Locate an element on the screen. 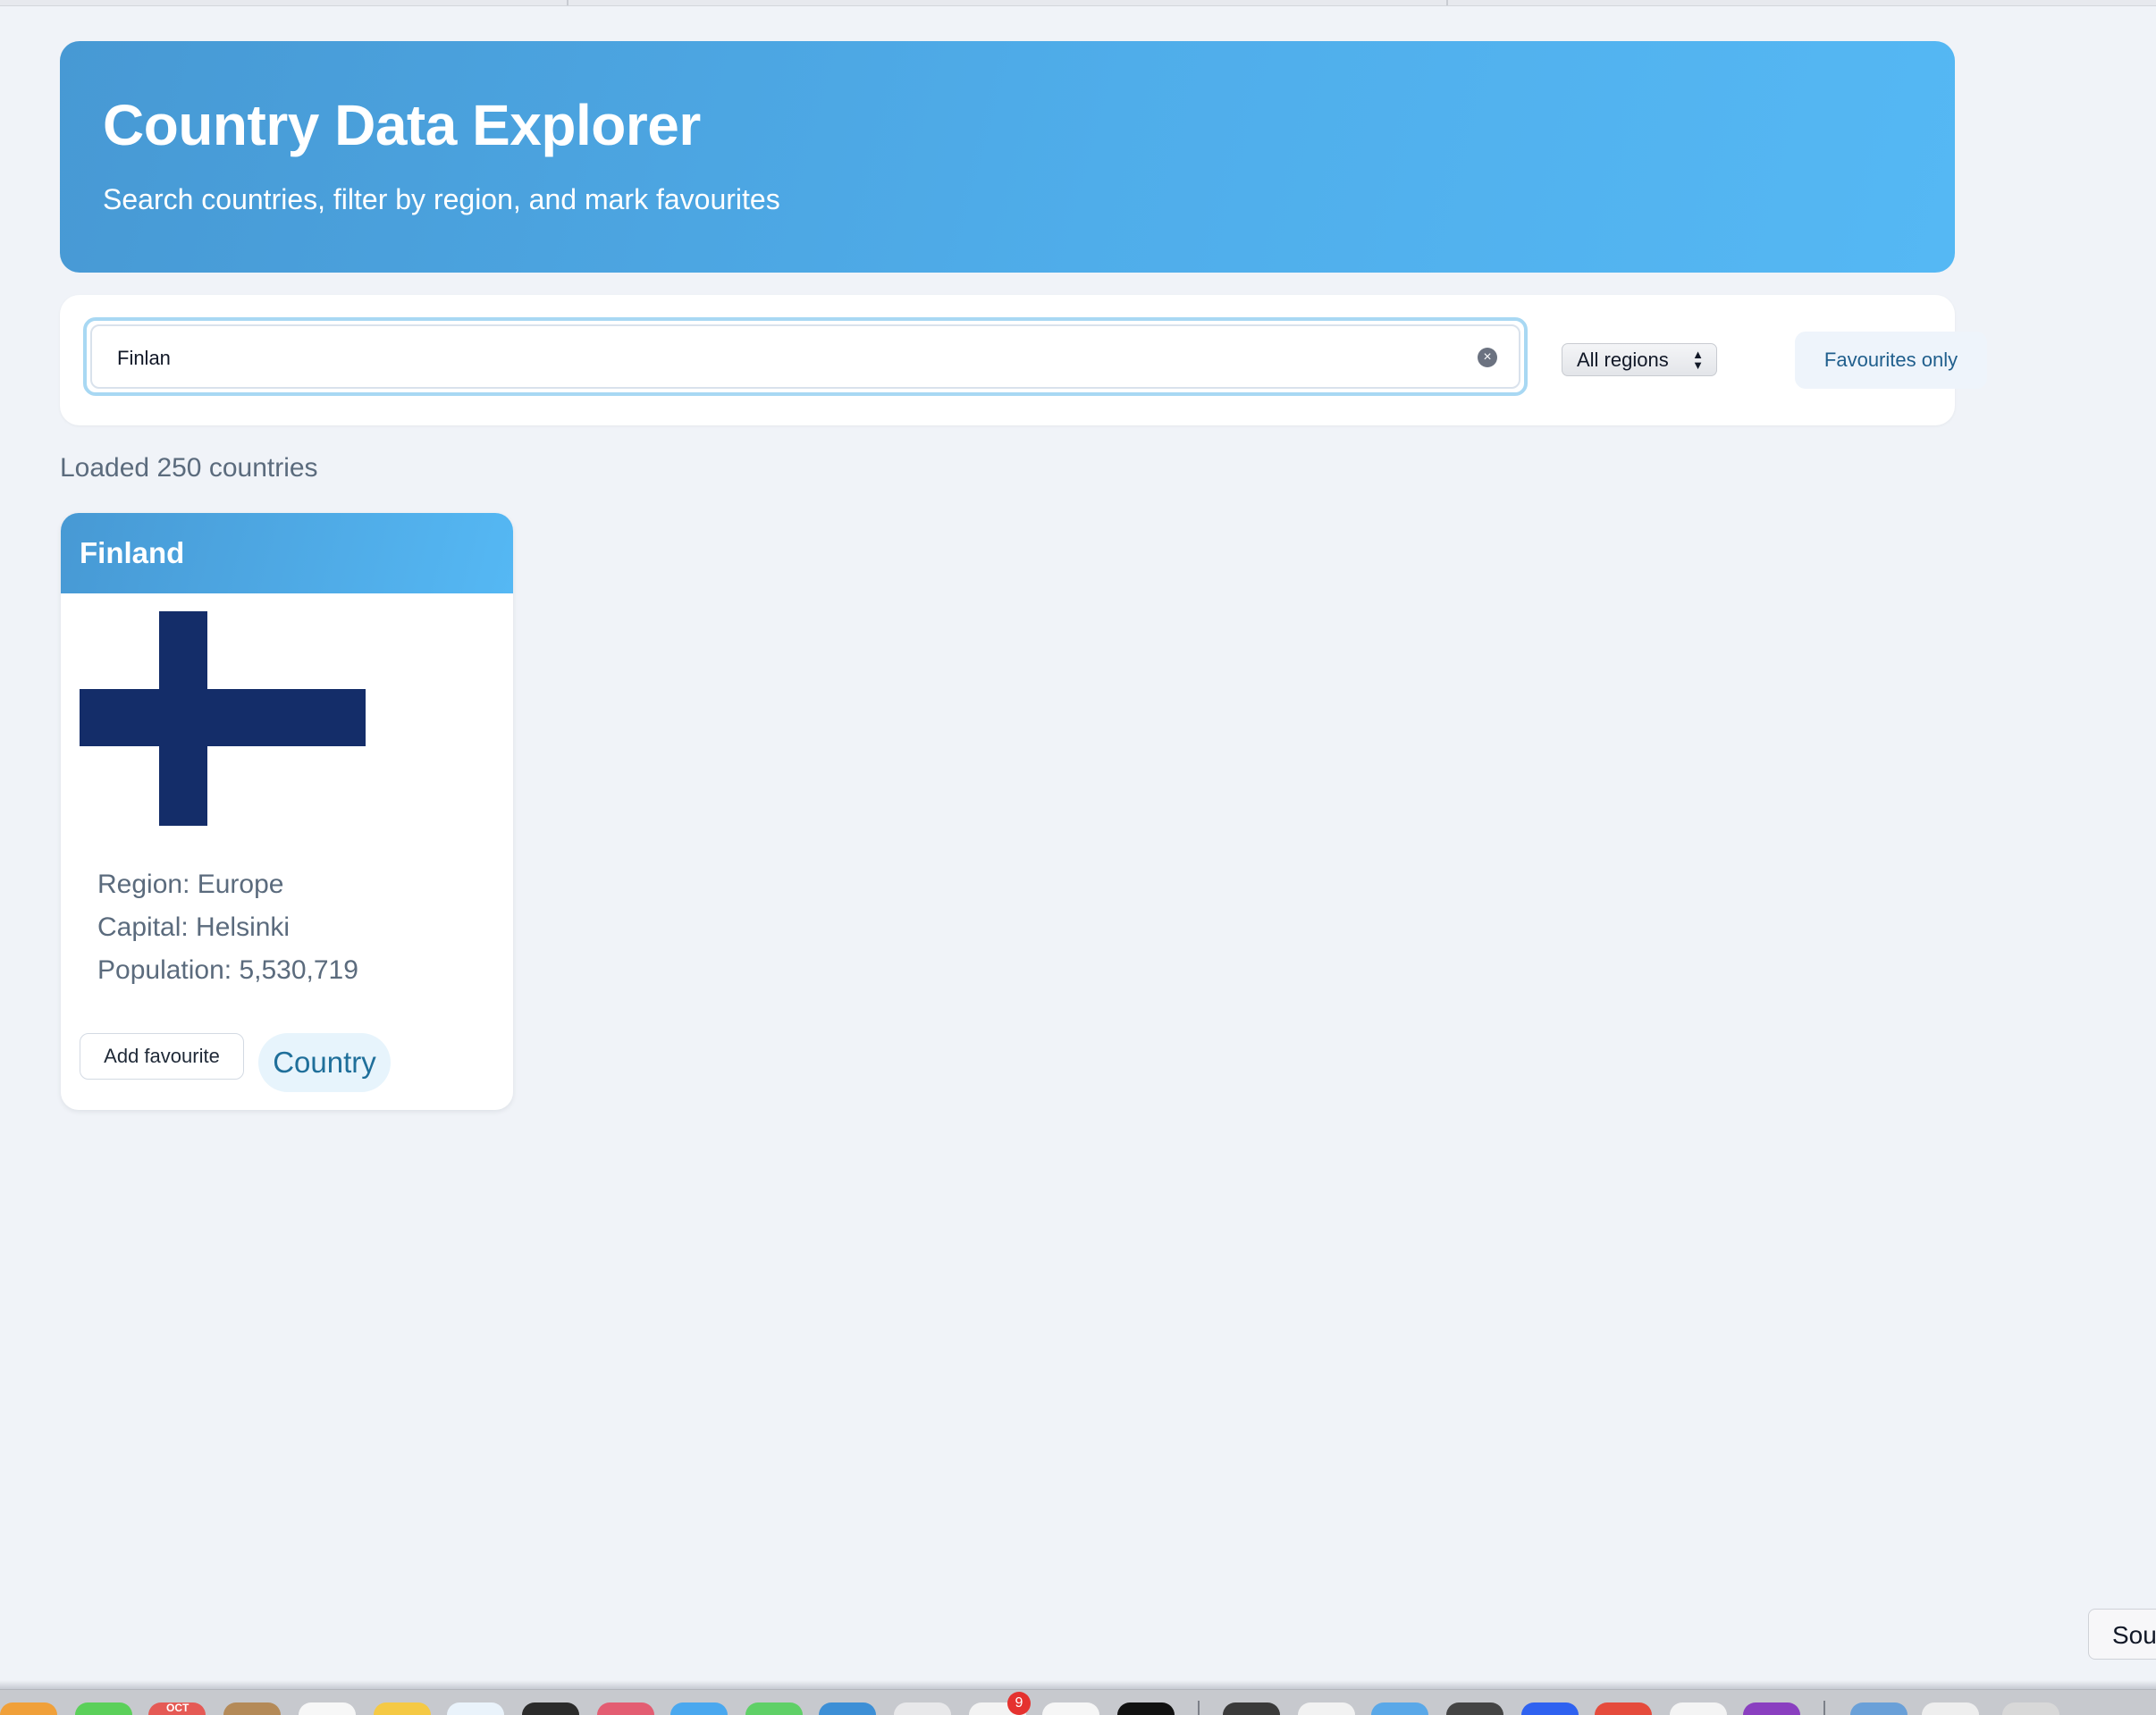  controls-panel: × All regions ▲▼ Favourites only is located at coordinates (1023, 360).